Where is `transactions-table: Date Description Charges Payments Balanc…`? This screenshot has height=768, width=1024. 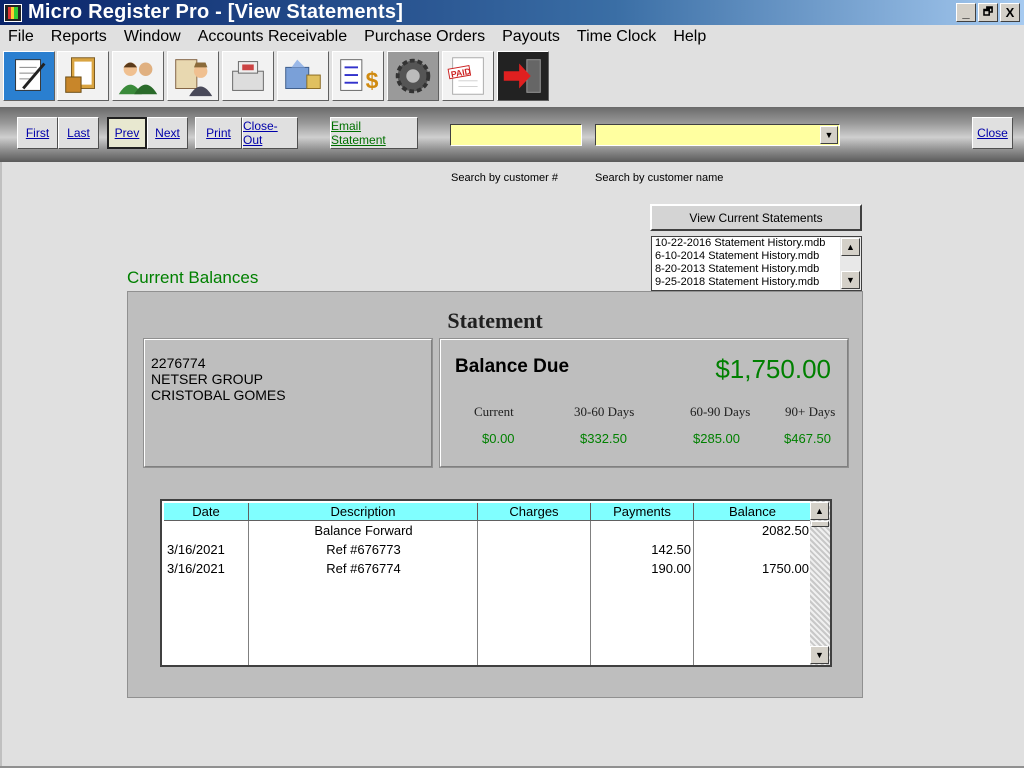 transactions-table: Date Description Charges Payments Balanc… is located at coordinates (496, 583).